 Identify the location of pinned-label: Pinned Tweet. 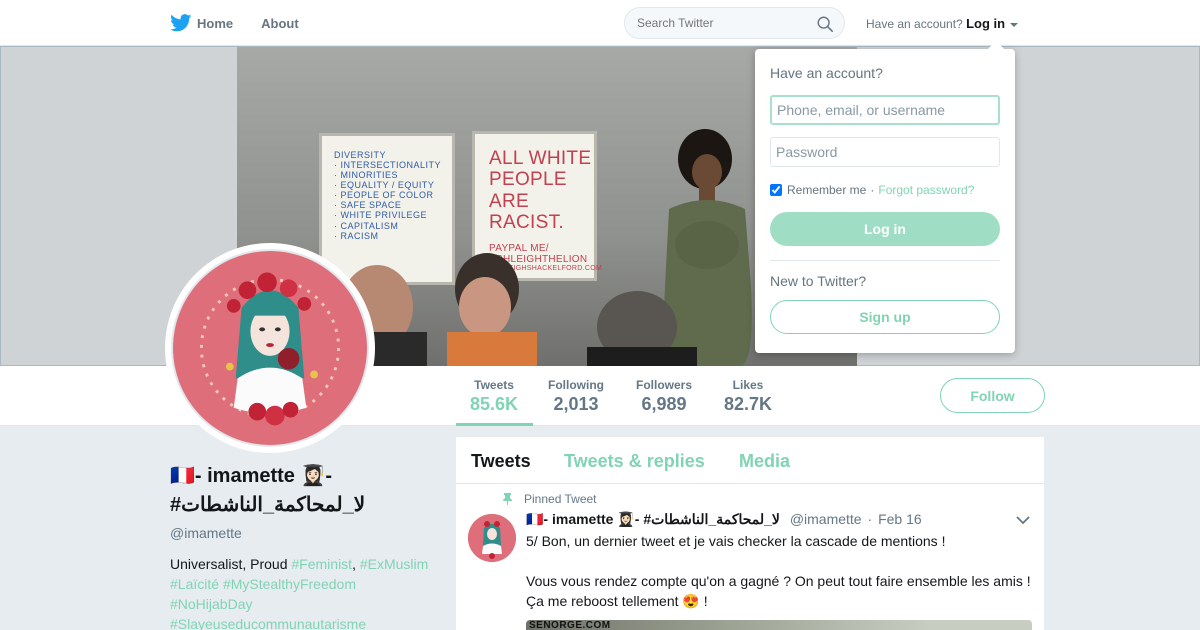
(560, 499).